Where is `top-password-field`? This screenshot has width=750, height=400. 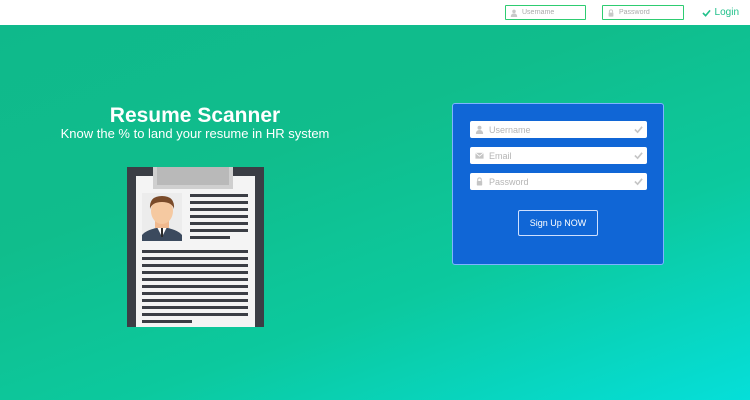 top-password-field is located at coordinates (643, 12).